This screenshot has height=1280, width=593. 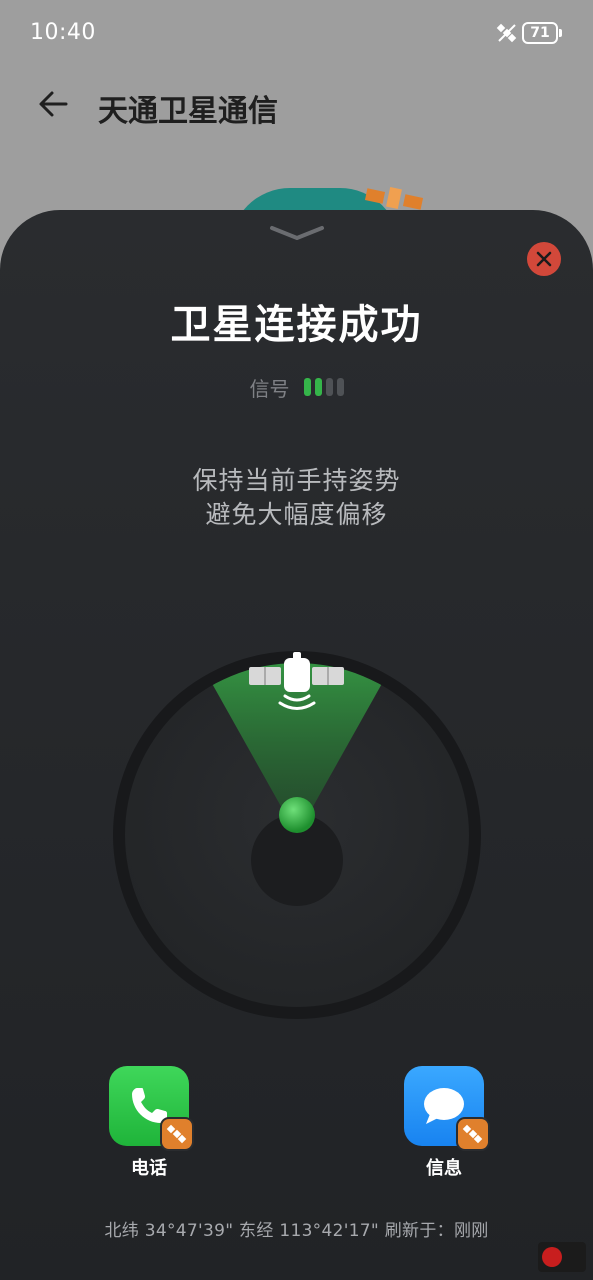 What do you see at coordinates (560, 33) in the screenshot?
I see `battery-tip` at bounding box center [560, 33].